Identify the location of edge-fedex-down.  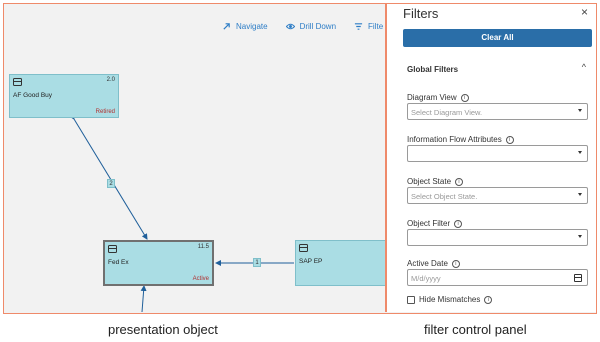
(143, 298).